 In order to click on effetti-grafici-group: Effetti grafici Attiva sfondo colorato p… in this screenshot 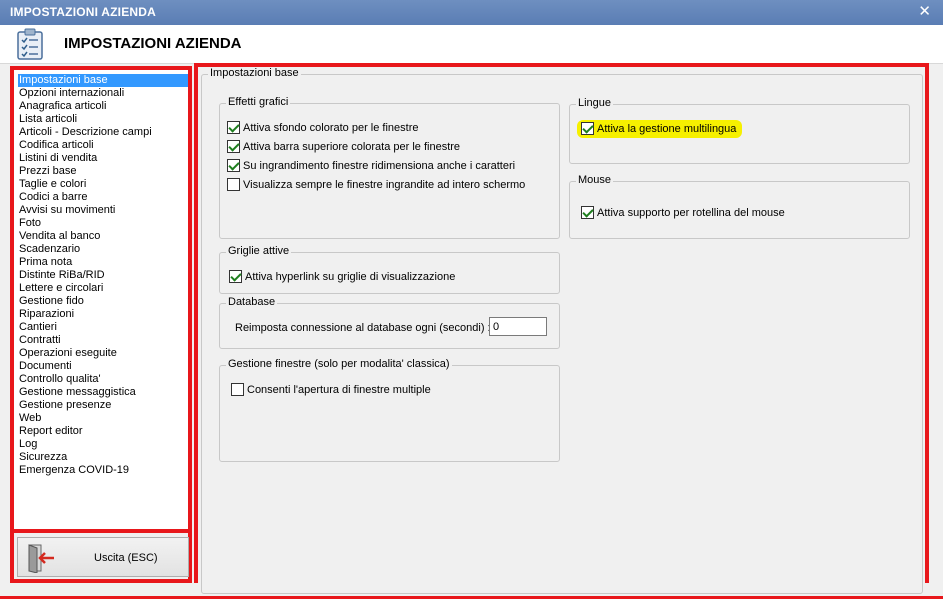, I will do `click(389, 167)`.